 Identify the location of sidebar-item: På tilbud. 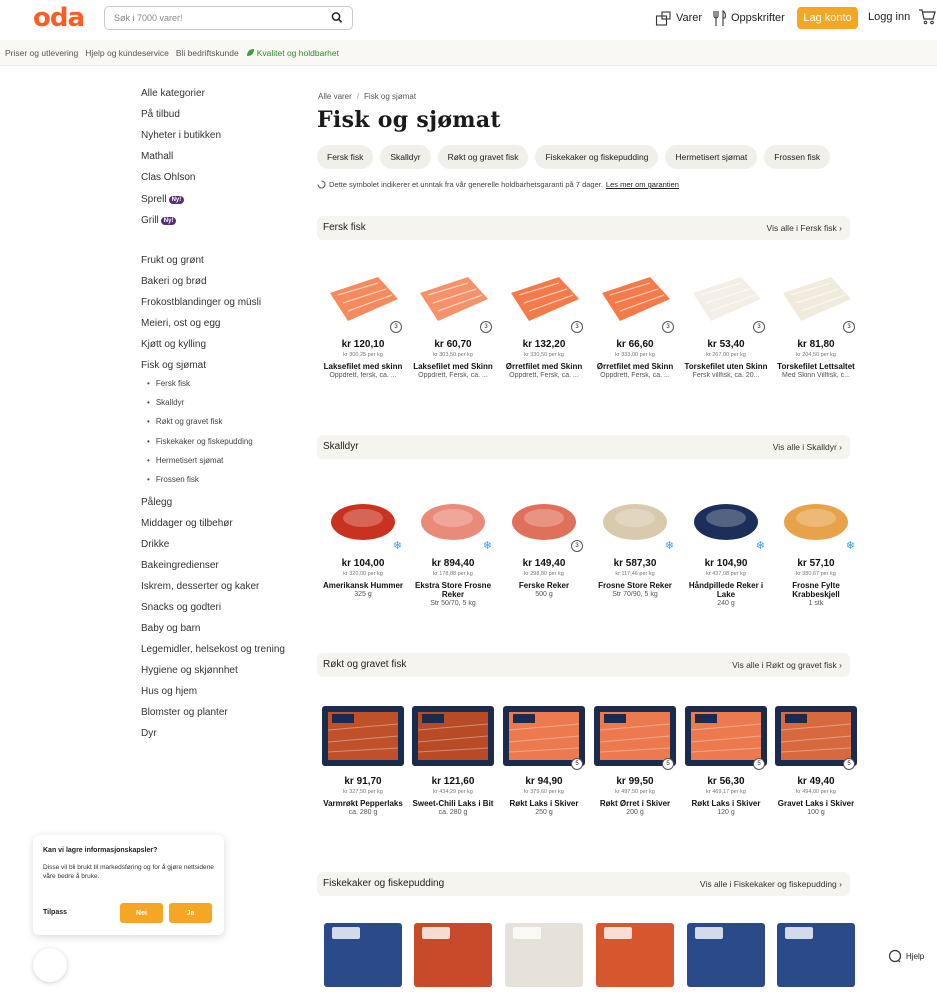
(160, 114).